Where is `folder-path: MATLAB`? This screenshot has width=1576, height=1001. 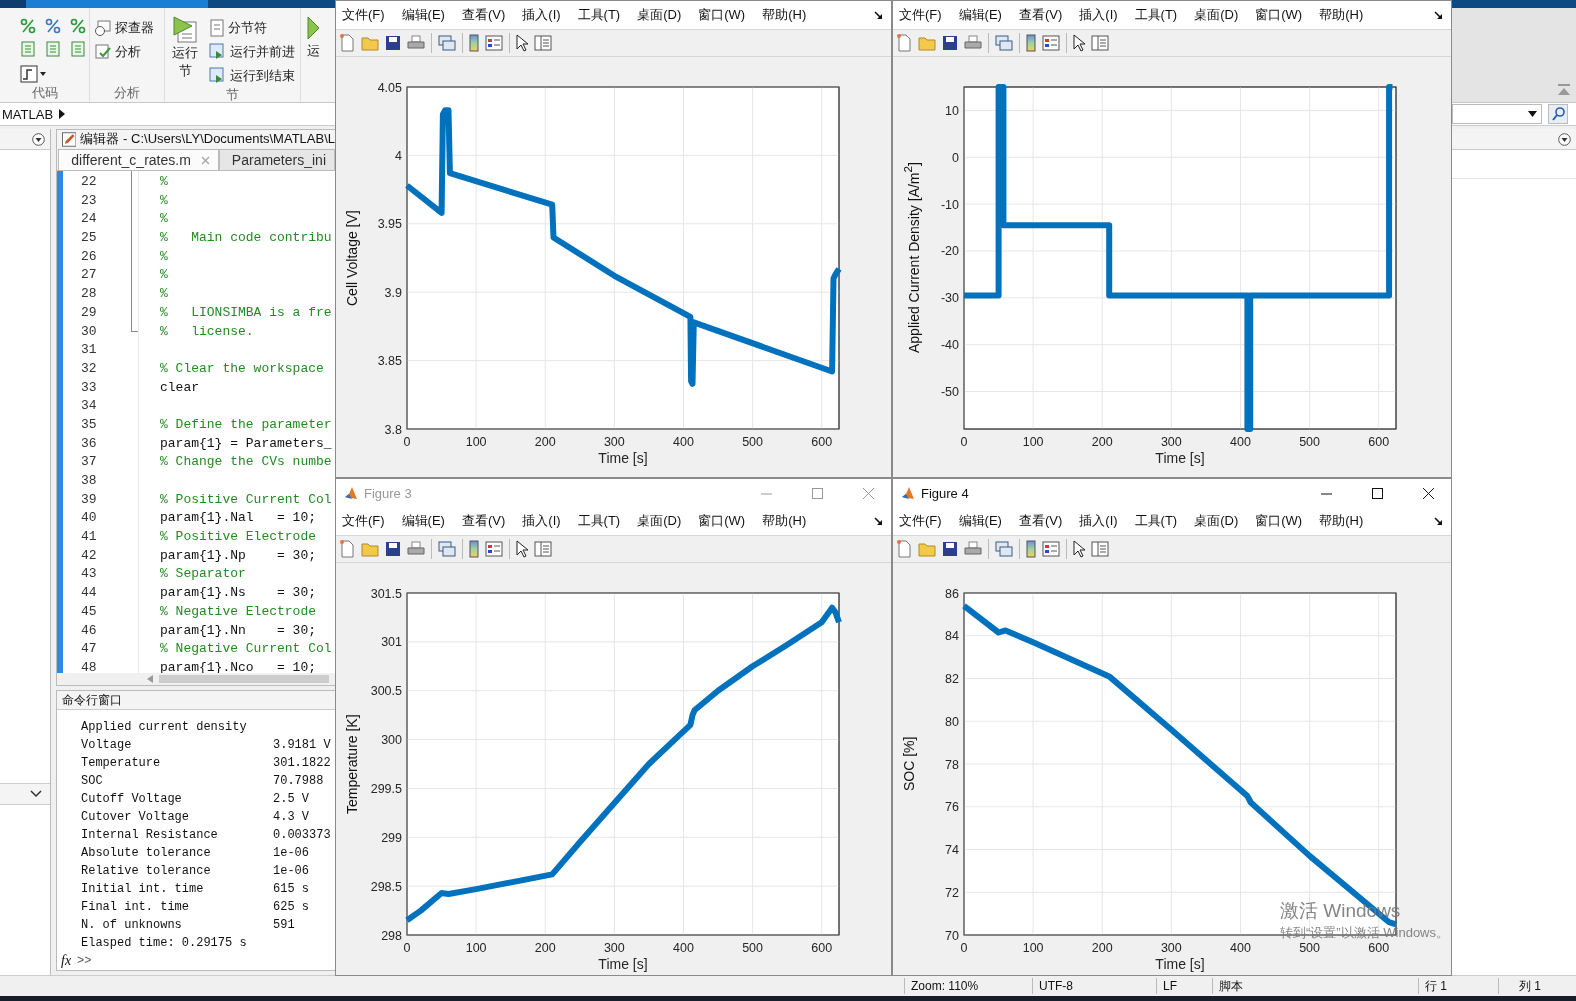
folder-path: MATLAB is located at coordinates (28, 114).